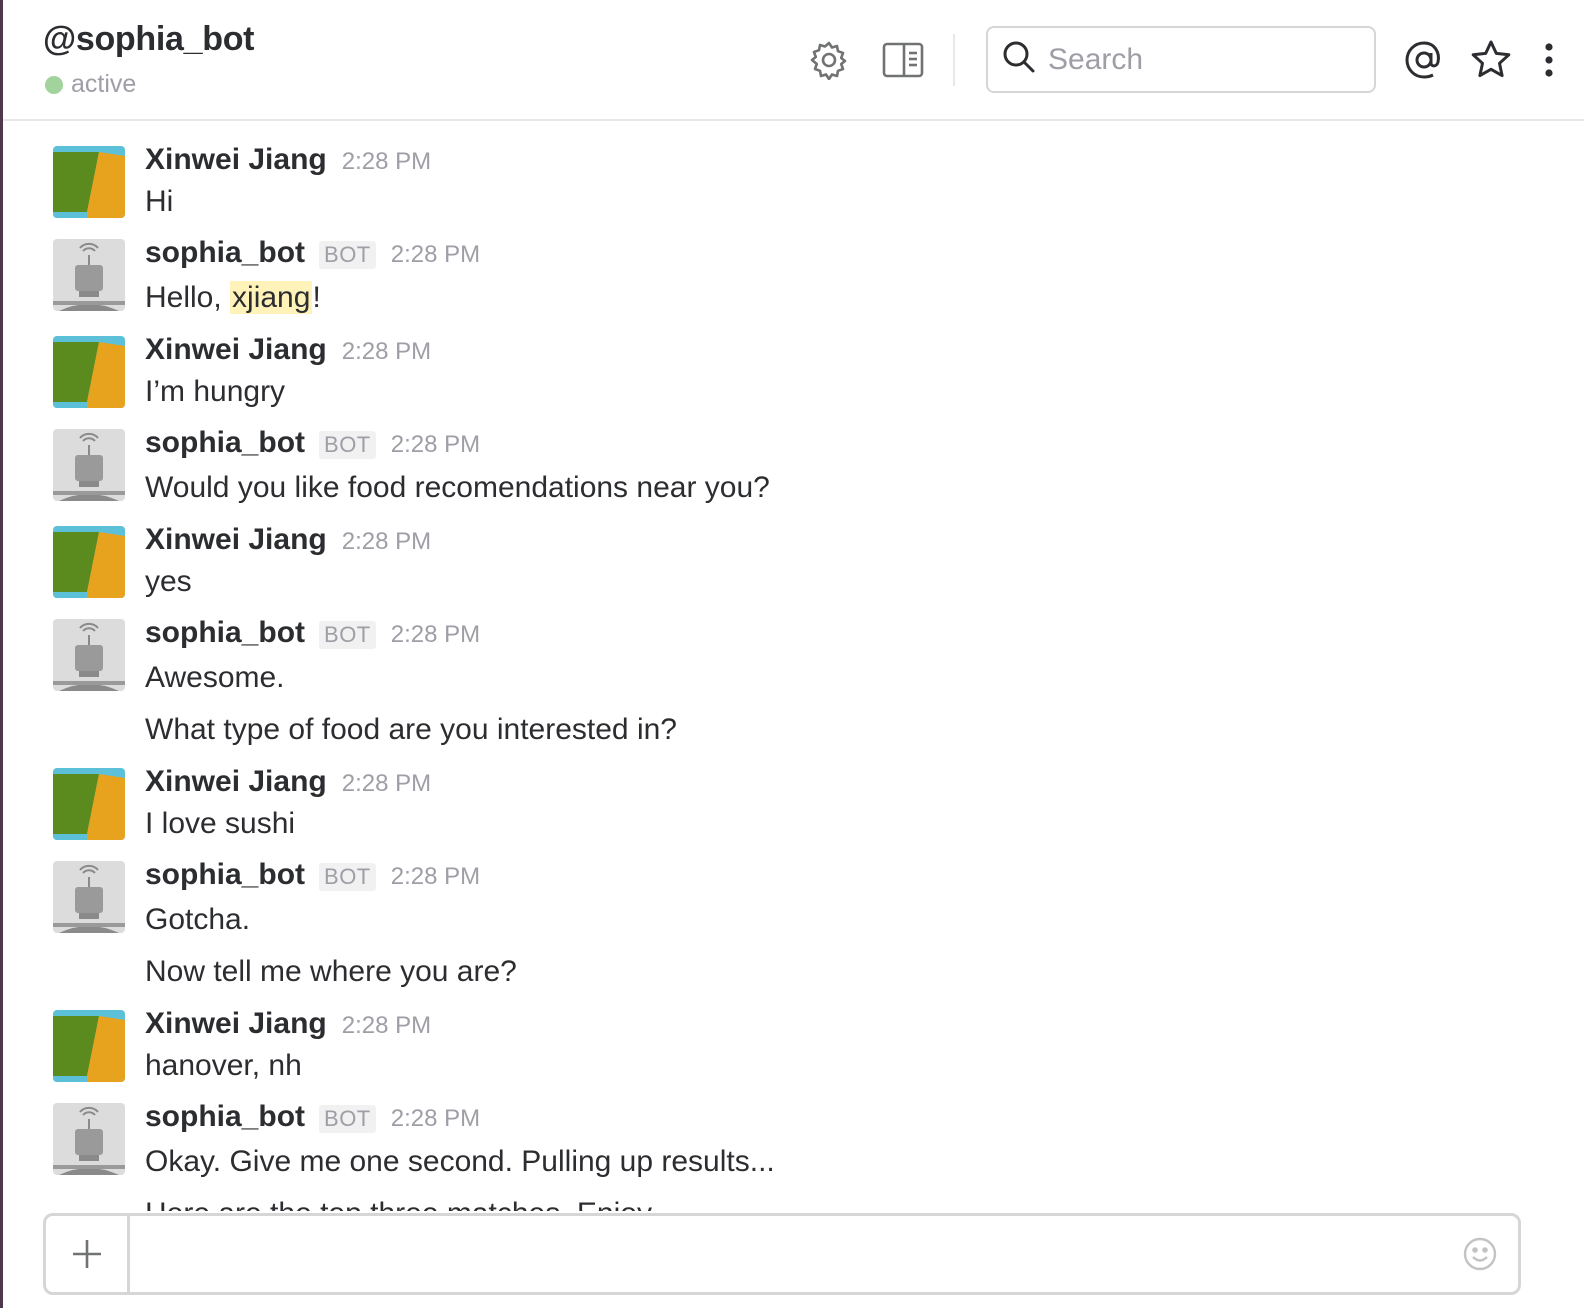 This screenshot has height=1308, width=1584. I want to click on search-field, so click(1181, 59).